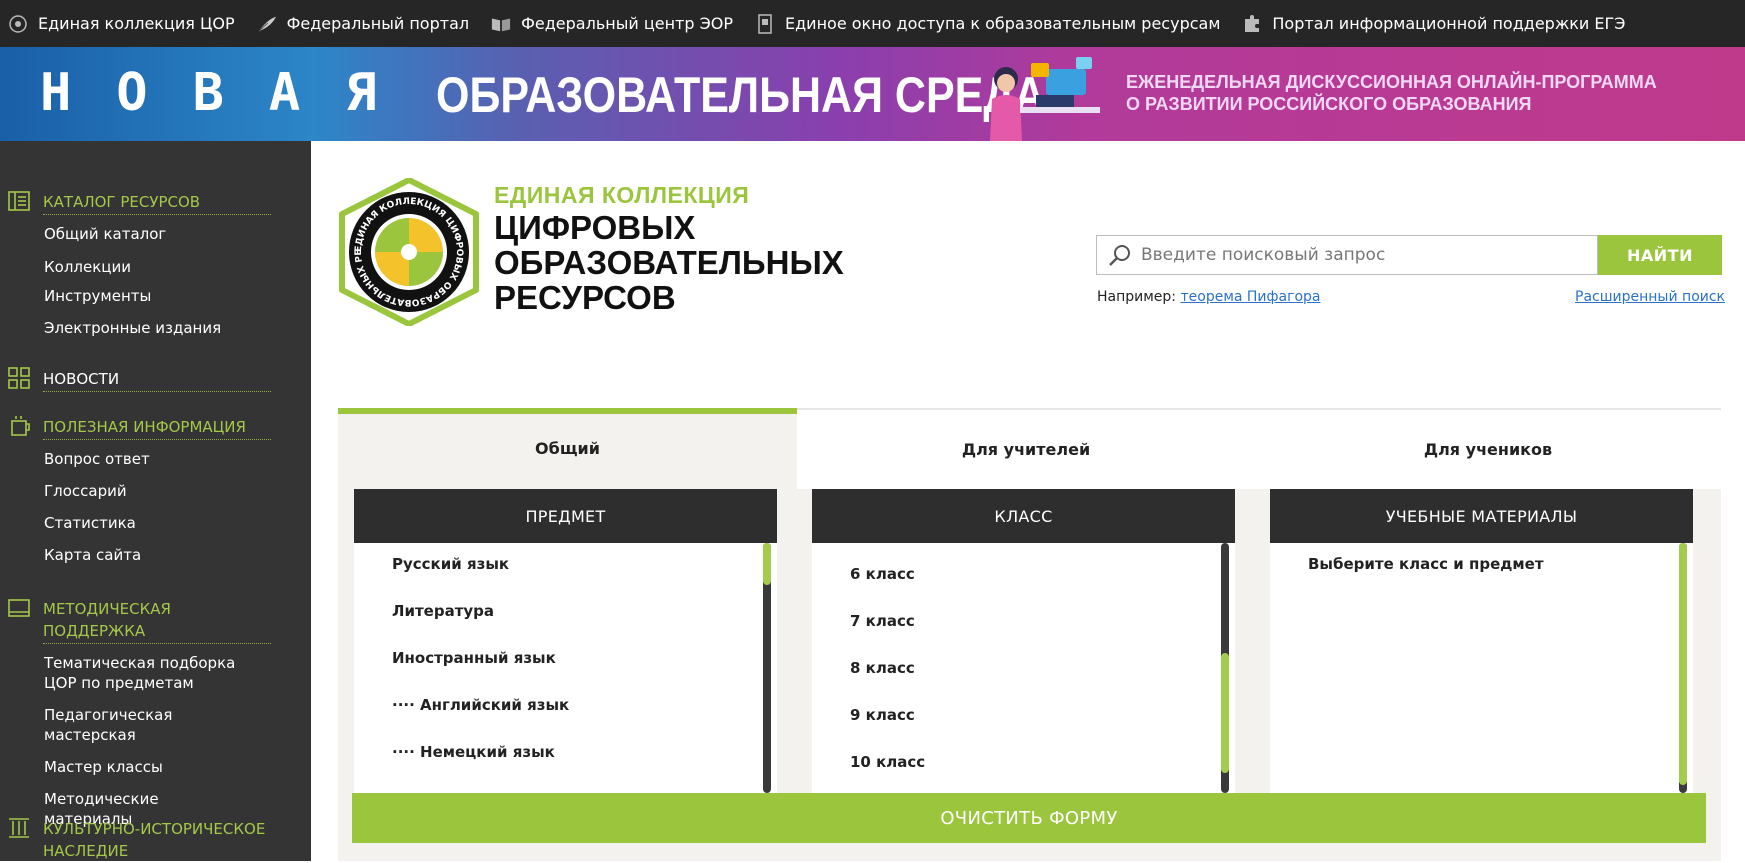  Describe the element at coordinates (155, 725) in the screenshot. I see `sidebar-item-workshop: Педагогическая мастерская` at that location.